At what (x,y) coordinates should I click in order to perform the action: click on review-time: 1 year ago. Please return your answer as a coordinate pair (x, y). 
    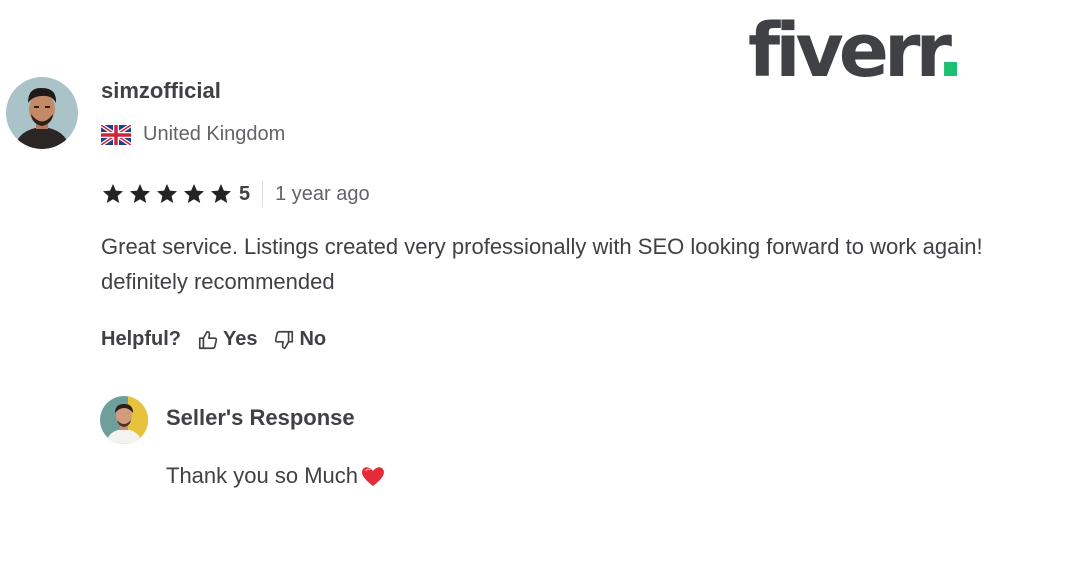
    Looking at the image, I should click on (322, 193).